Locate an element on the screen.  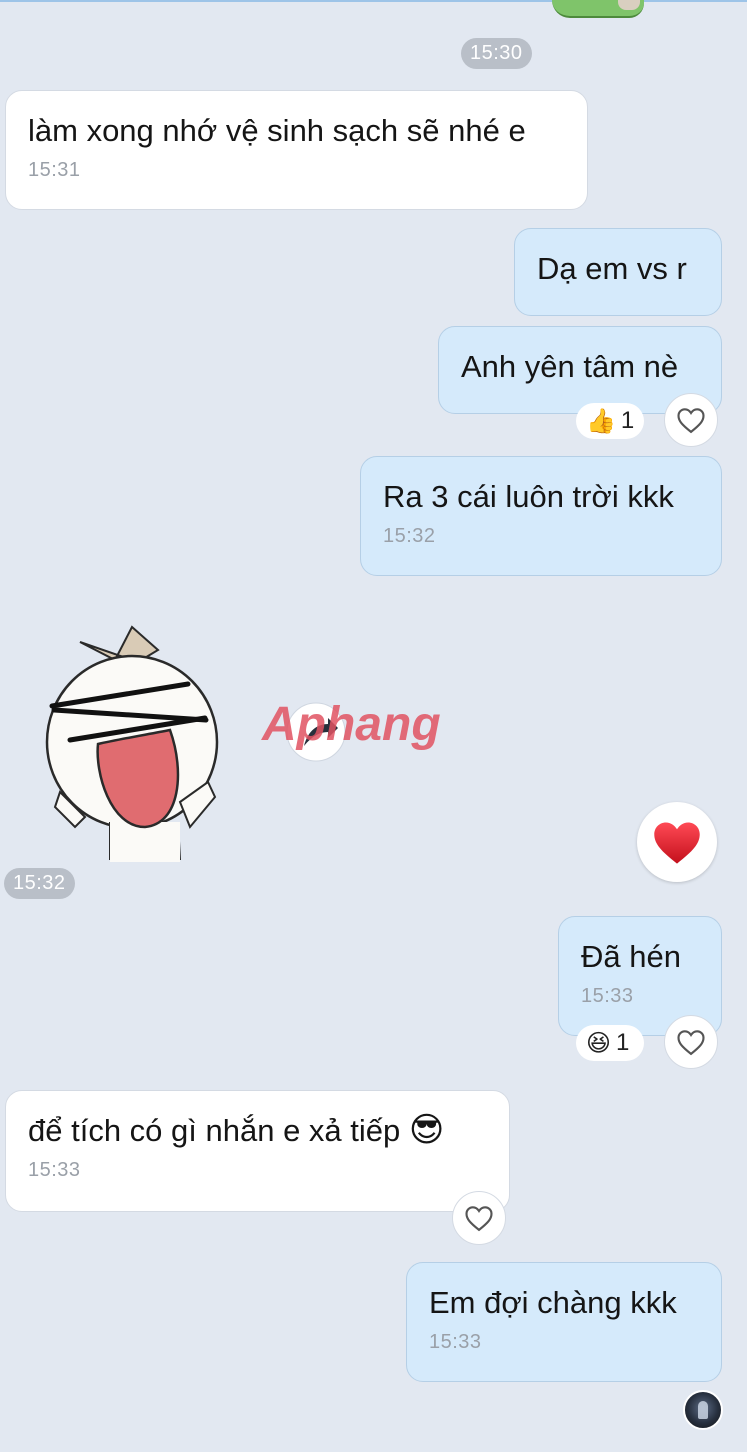
sticker-heart-reaction is located at coordinates (677, 842).